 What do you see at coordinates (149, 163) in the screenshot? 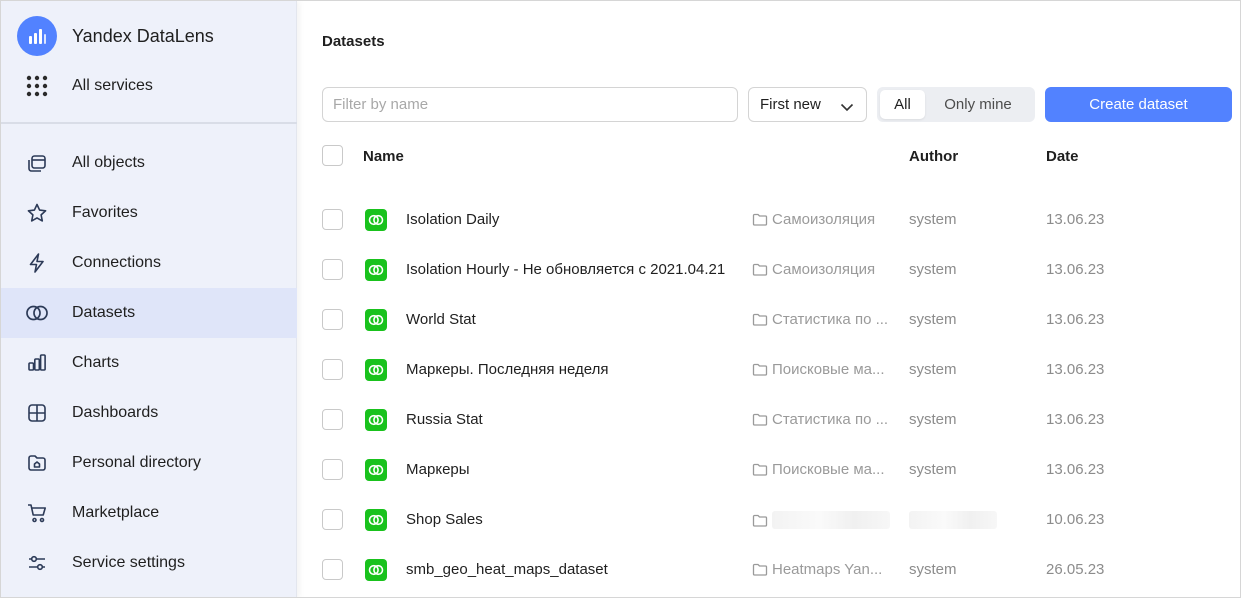
I see `sidebar-item-all-objects: All objects` at bounding box center [149, 163].